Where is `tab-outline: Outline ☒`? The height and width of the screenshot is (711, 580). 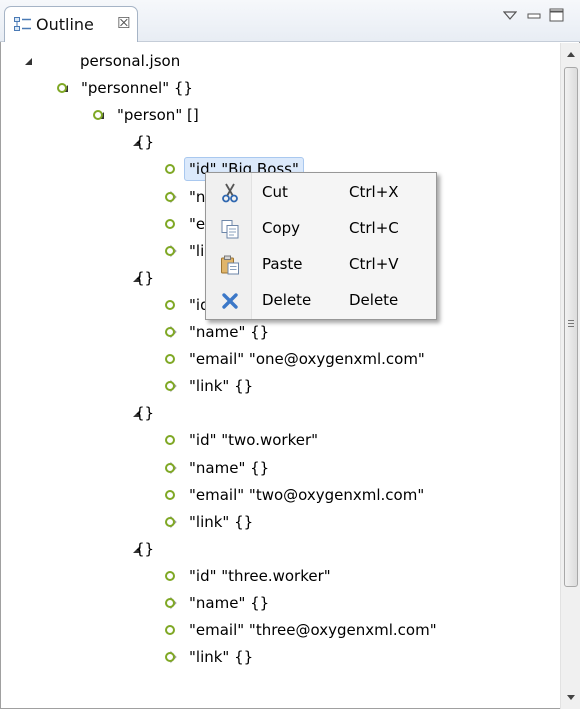 tab-outline: Outline ☒ is located at coordinates (71, 24).